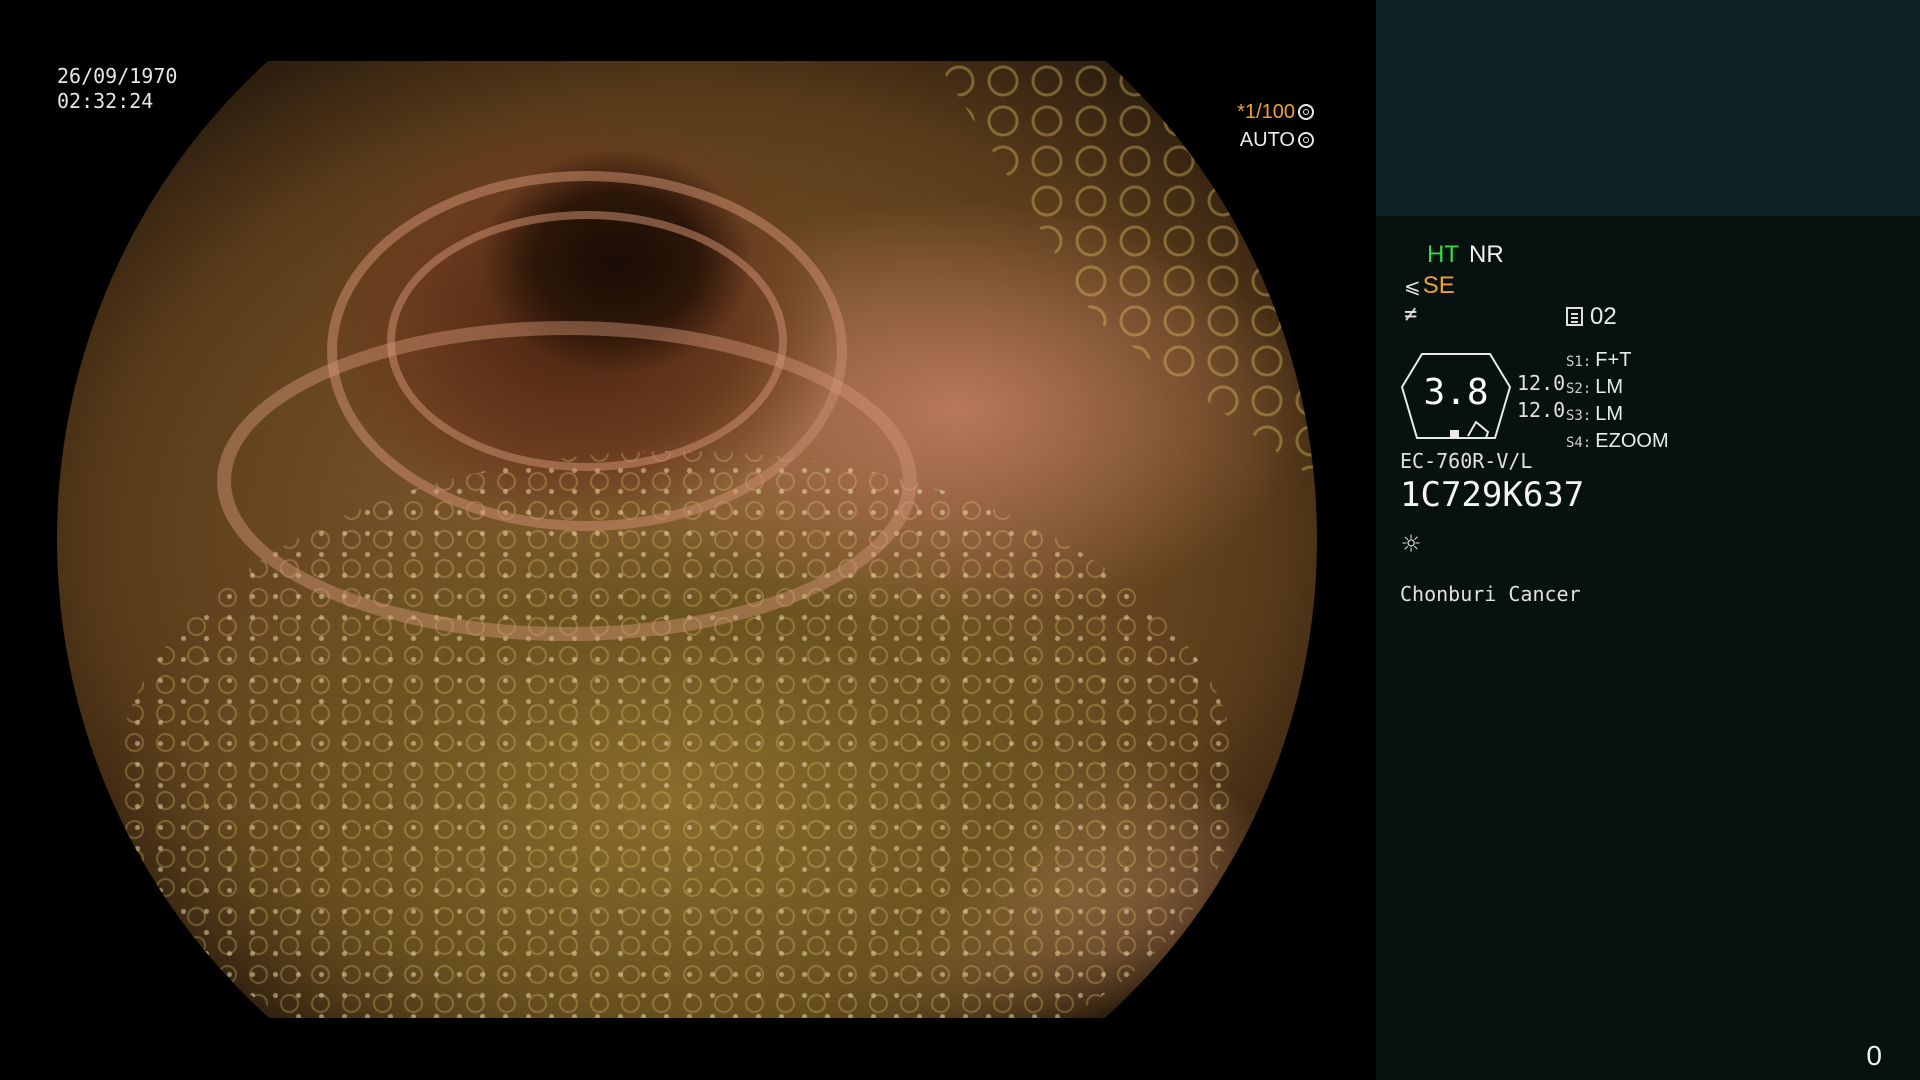 Image resolution: width=1920 pixels, height=1080 pixels. What do you see at coordinates (1579, 362) in the screenshot?
I see `switch-key: S1:` at bounding box center [1579, 362].